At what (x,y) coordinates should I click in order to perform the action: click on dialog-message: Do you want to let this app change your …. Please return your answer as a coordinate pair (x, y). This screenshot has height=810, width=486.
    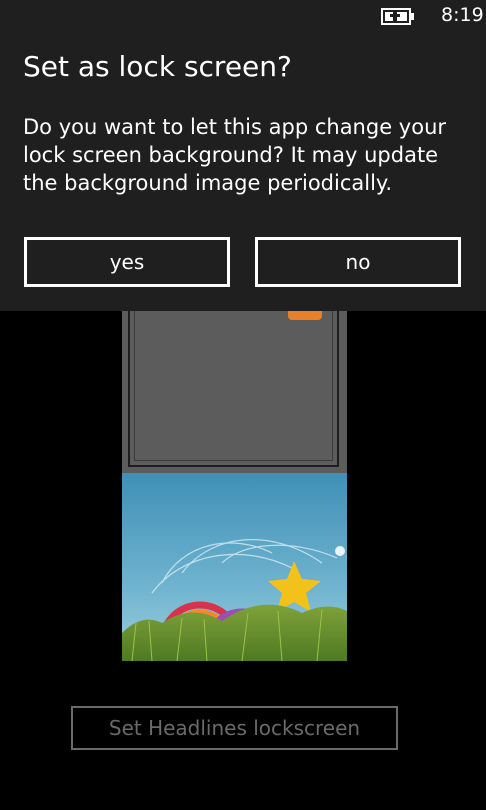
    Looking at the image, I should click on (235, 155).